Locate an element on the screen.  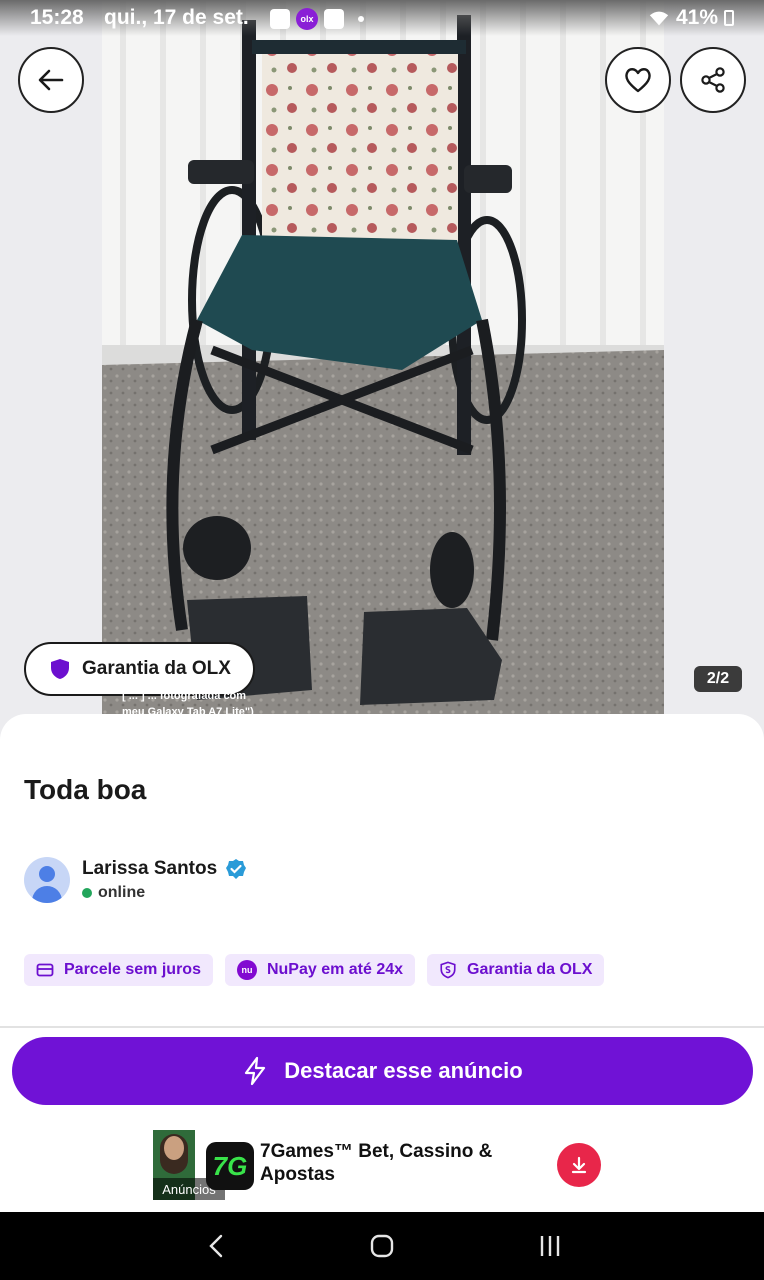
chip-label: Garantia da OLX is located at coordinates (530, 969).